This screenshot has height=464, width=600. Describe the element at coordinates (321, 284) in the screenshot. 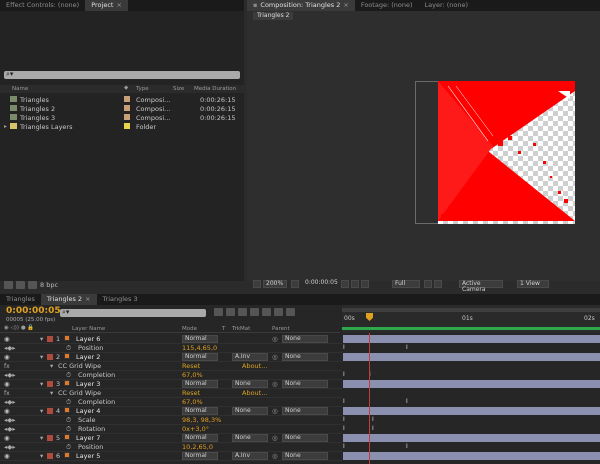

I see `viewer-timecode: 0:00:00:05` at that location.